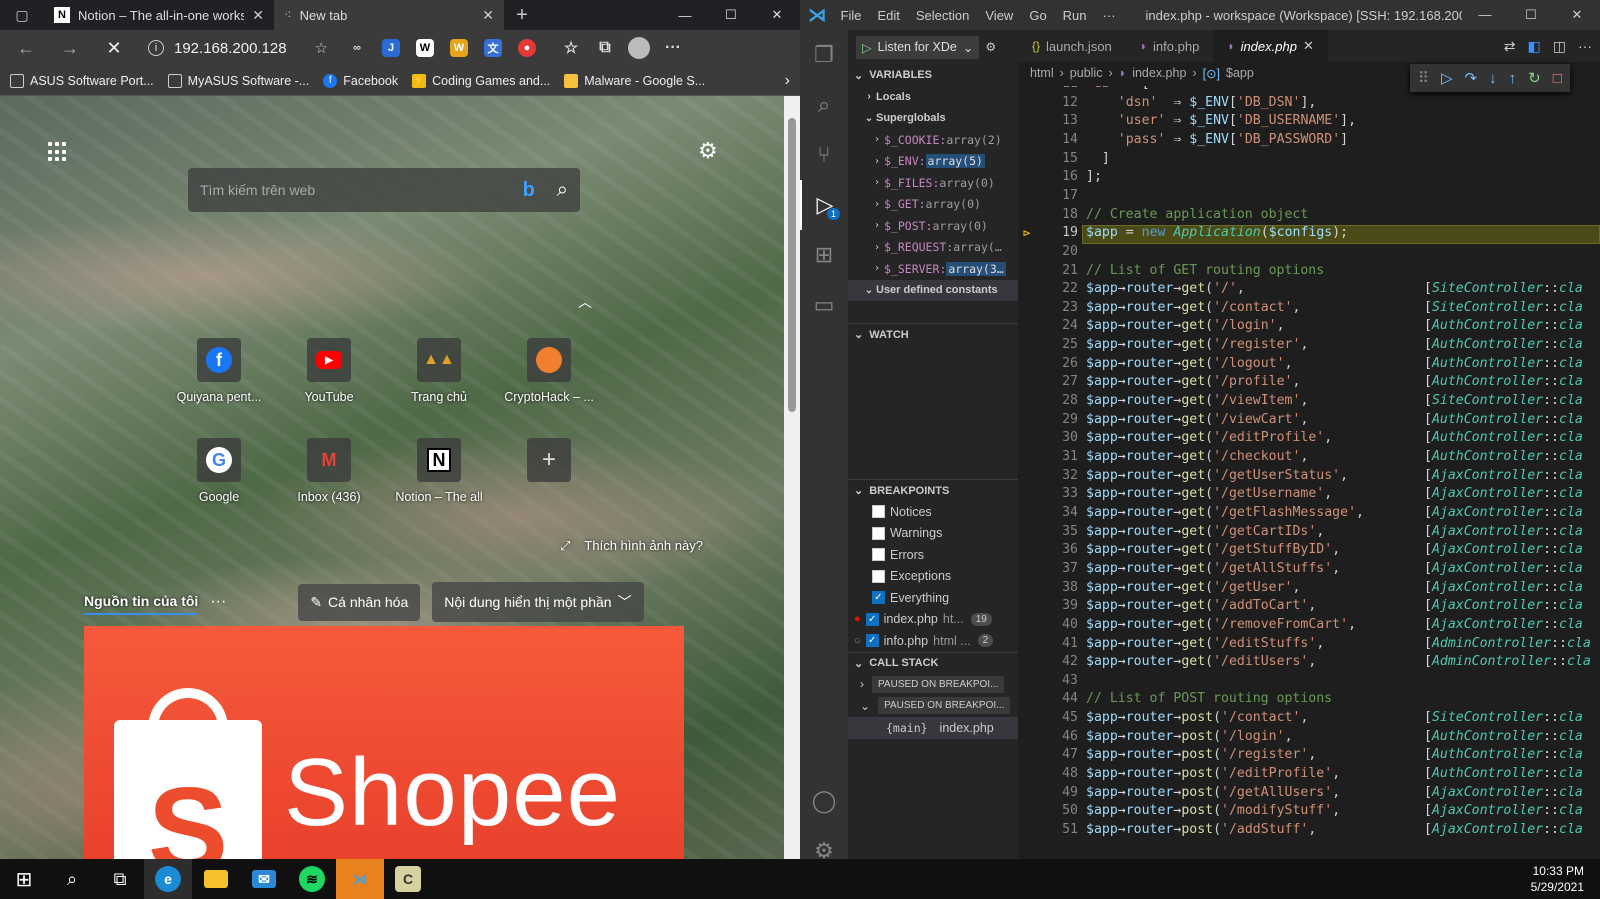 The image size is (1600, 899). What do you see at coordinates (1048, 344) in the screenshot?
I see `line-number: 25` at bounding box center [1048, 344].